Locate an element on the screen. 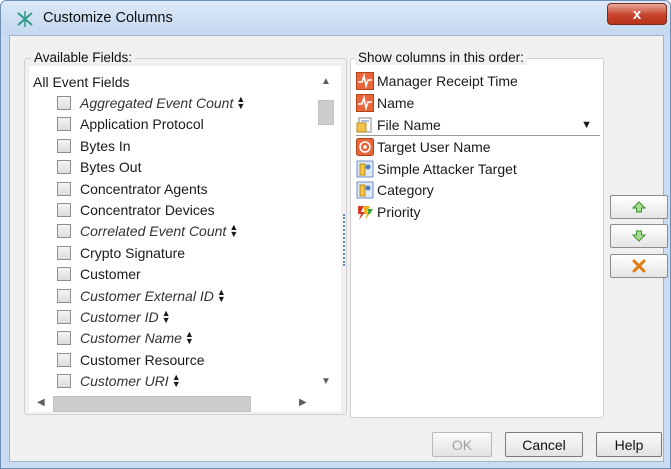 Image resolution: width=671 pixels, height=469 pixels. field-row: Aggregated Event Count ▲ ▼ is located at coordinates (151, 103).